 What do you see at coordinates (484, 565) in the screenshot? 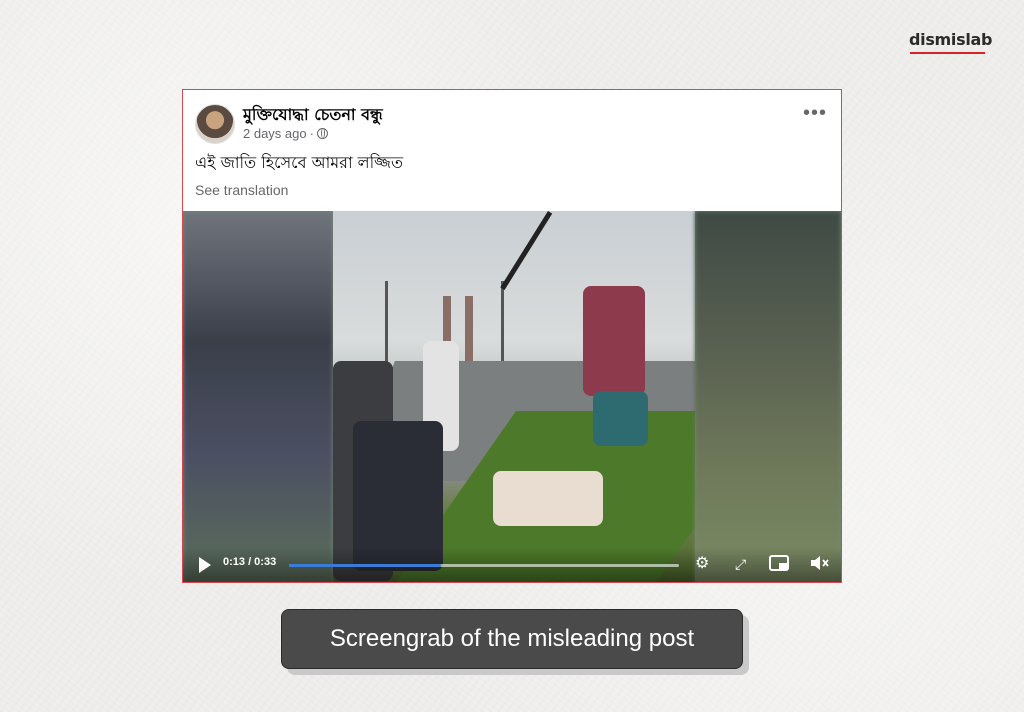
I see `progress-track` at bounding box center [484, 565].